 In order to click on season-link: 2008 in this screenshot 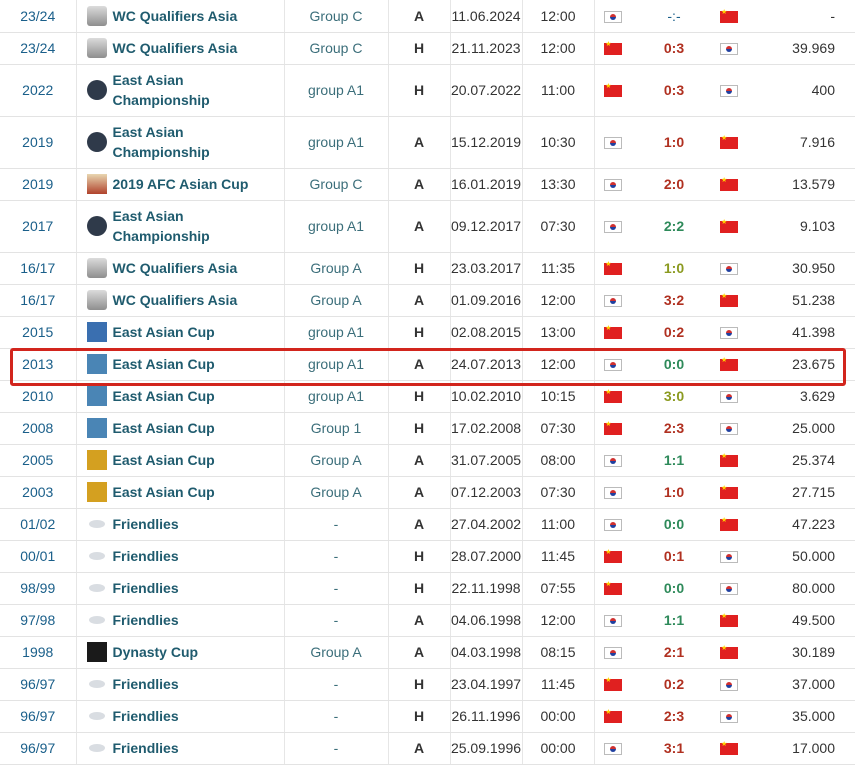, I will do `click(38, 428)`.